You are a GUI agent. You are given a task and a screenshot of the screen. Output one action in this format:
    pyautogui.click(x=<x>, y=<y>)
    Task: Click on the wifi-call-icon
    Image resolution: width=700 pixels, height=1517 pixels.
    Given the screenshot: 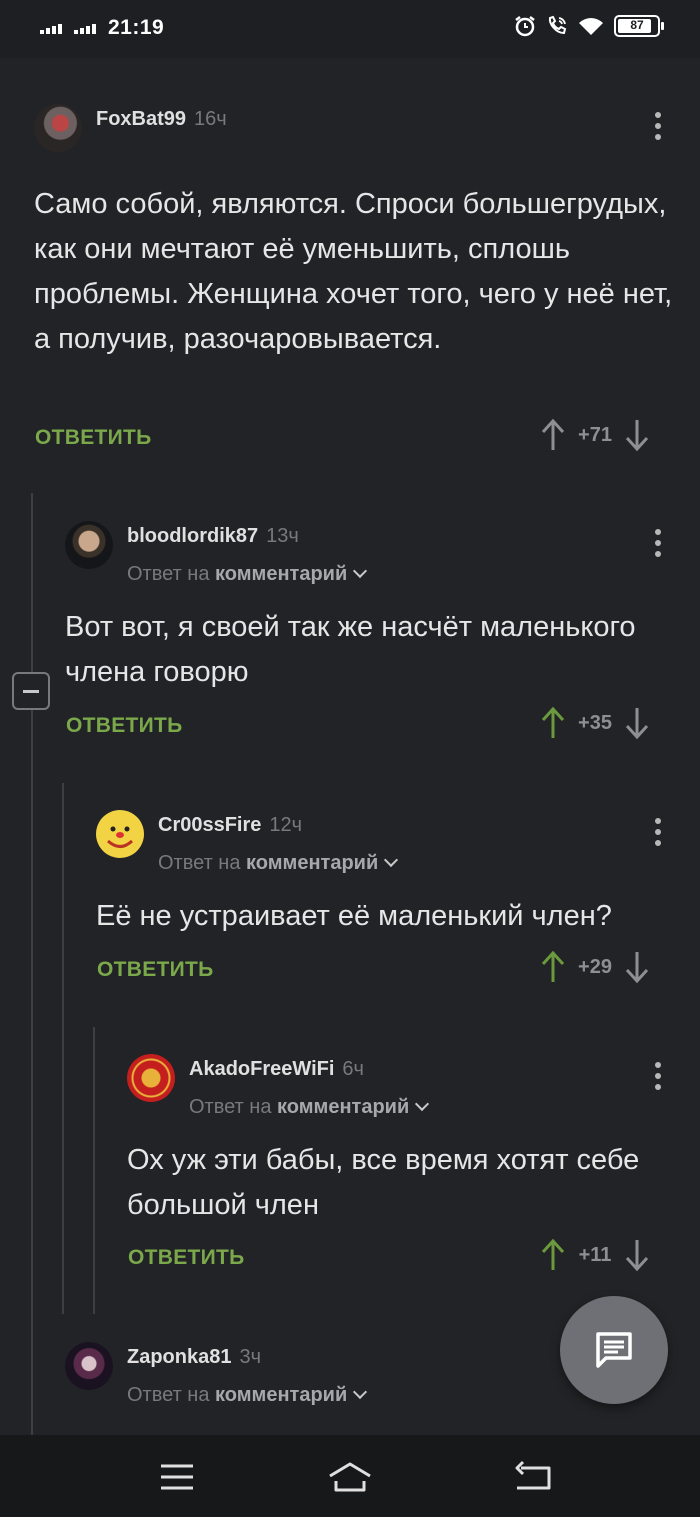 What is the action you would take?
    pyautogui.click(x=557, y=25)
    